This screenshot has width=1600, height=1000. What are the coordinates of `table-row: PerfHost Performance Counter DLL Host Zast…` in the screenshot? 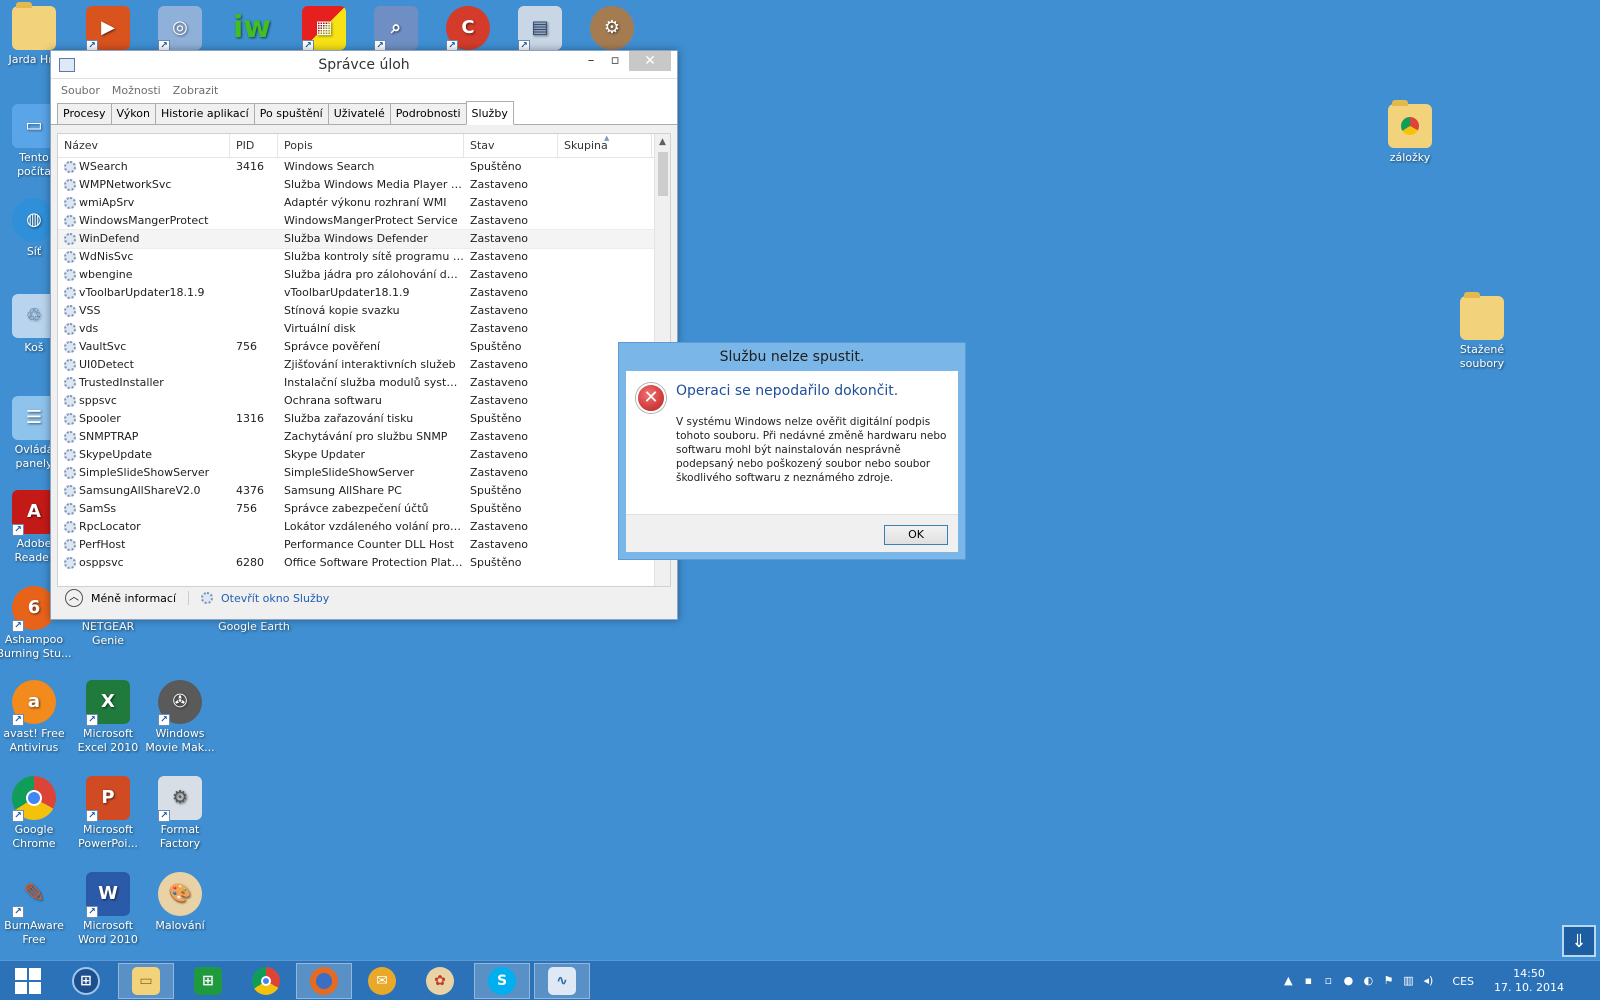 It's located at (356, 545).